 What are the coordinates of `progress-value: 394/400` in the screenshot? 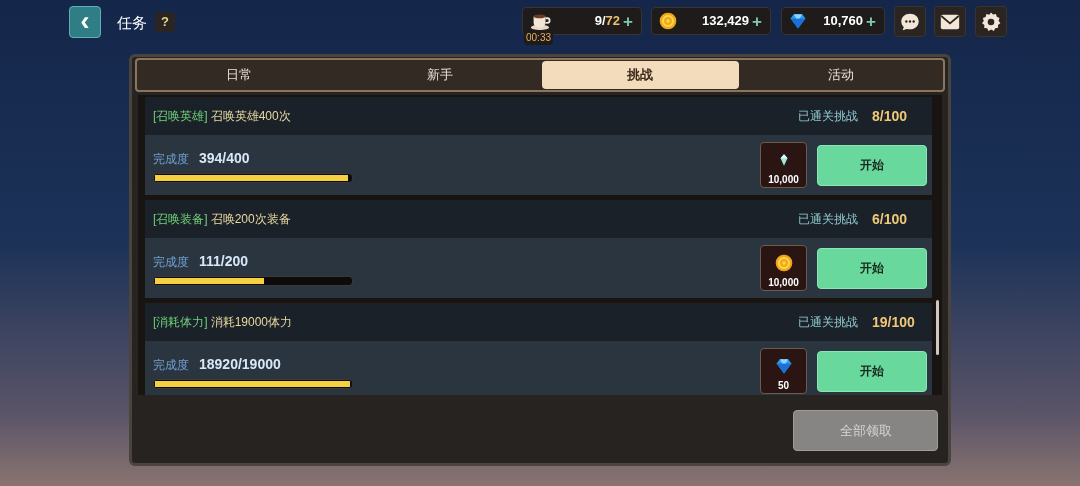 It's located at (224, 158).